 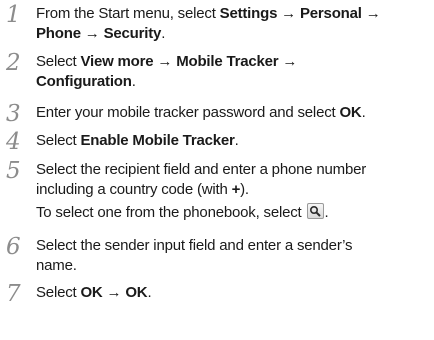 I want to click on step-text-run: )., so click(x=244, y=189).